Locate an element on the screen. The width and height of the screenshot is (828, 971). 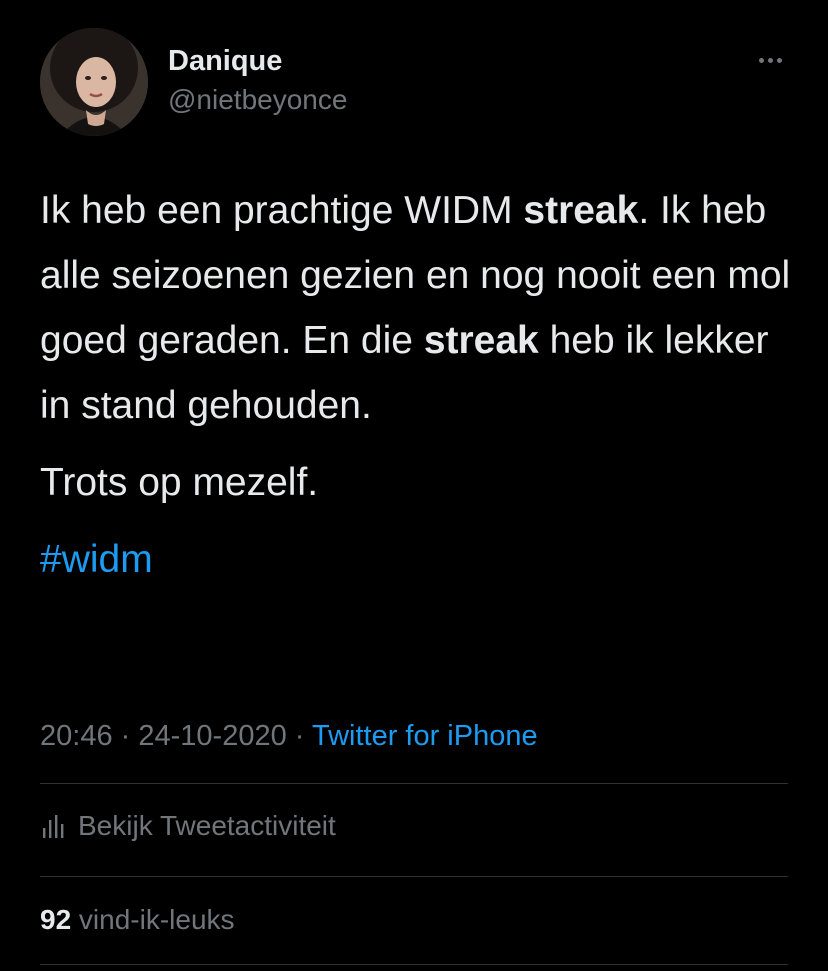
tweet-meta: 20:46 · 24-10-2020 · Twitter for iPhone is located at coordinates (289, 736).